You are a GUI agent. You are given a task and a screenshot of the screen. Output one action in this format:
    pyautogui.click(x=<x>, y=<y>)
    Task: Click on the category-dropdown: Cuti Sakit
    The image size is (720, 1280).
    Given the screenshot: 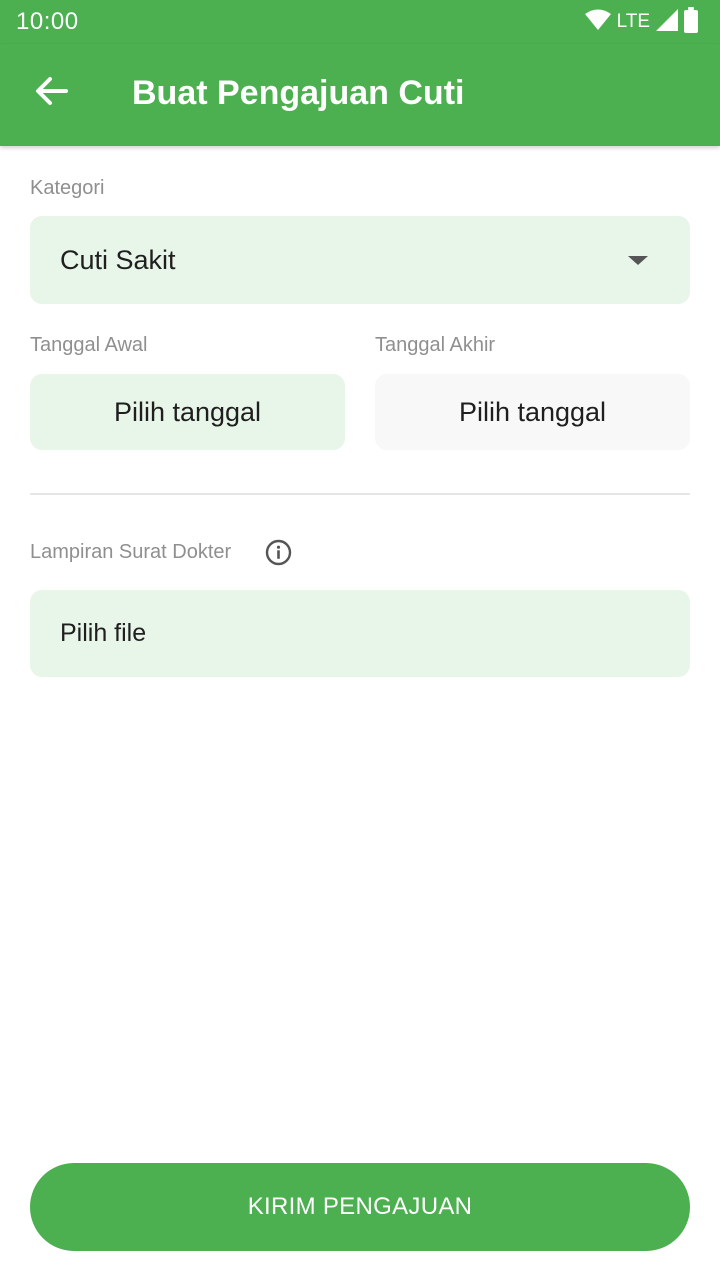 What is the action you would take?
    pyautogui.click(x=360, y=260)
    